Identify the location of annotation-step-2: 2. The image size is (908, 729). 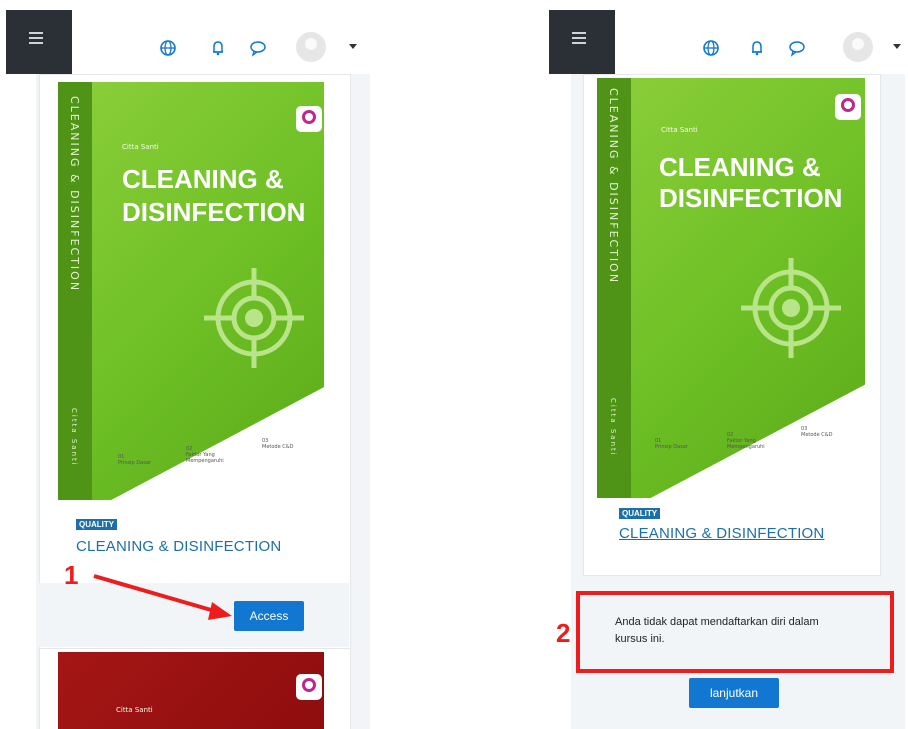
(563, 633).